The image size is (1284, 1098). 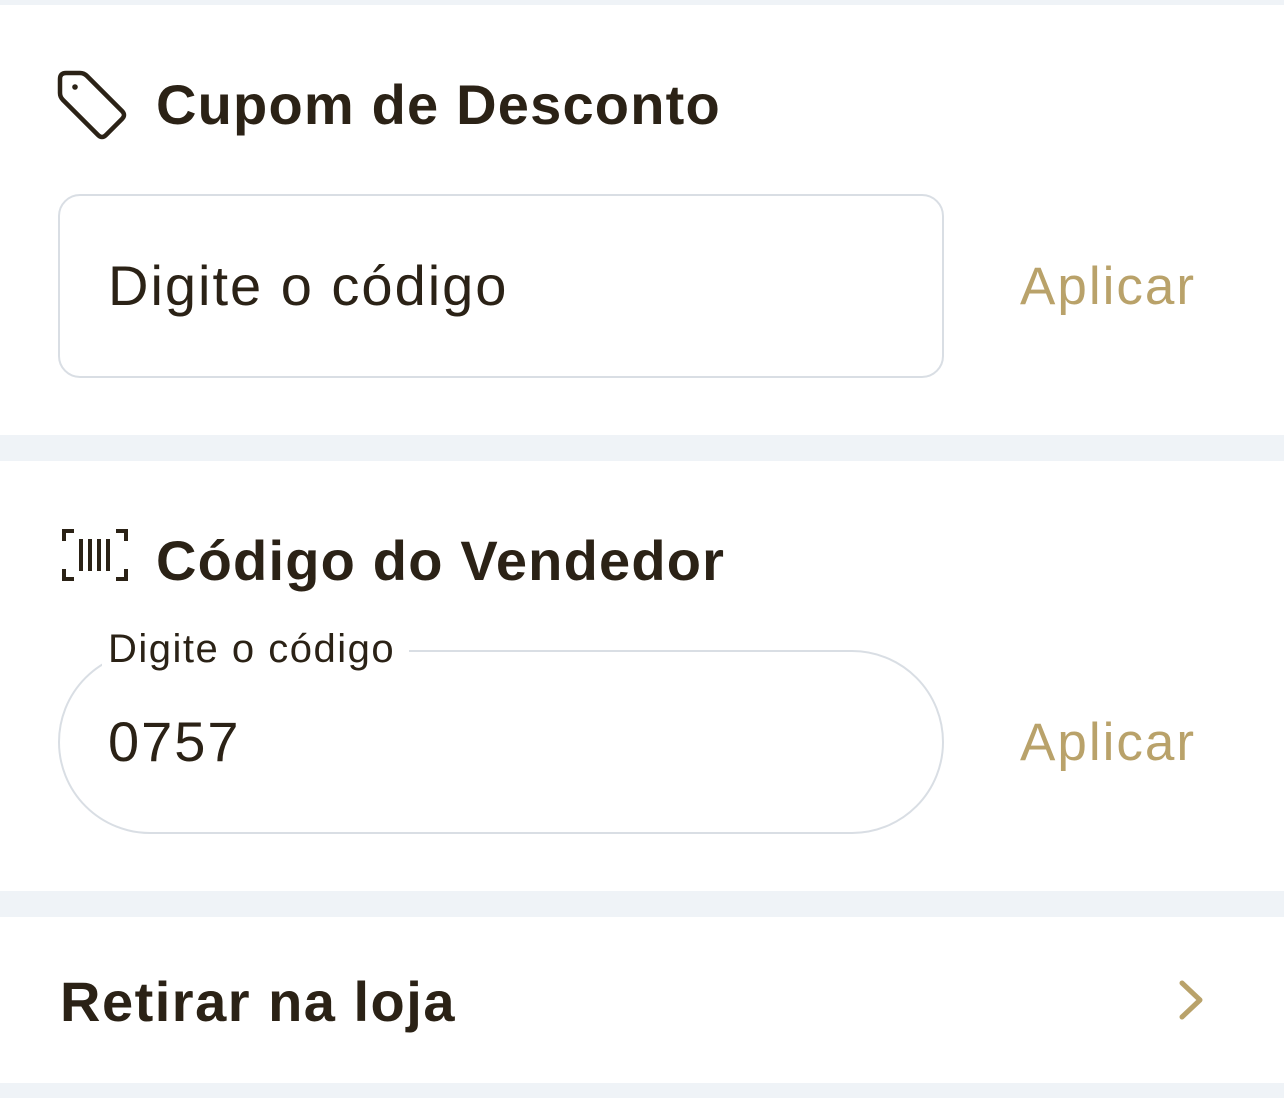 What do you see at coordinates (308, 285) in the screenshot?
I see `coupon-input-placeholder: Digite o código` at bounding box center [308, 285].